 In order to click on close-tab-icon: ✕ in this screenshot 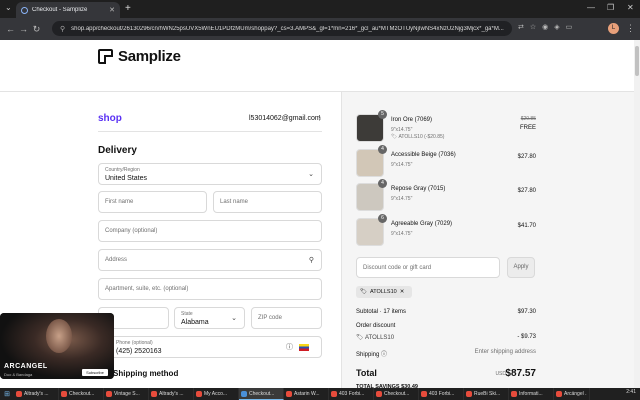, I will do `click(112, 10)`.